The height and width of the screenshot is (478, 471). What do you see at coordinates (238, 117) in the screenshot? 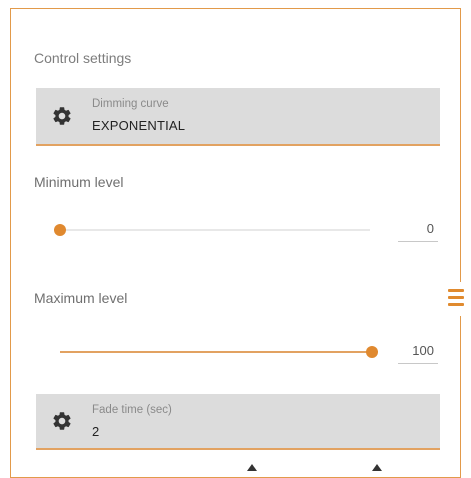
I see `dimming-curve-setting: Dimming curve EXPONENTIAL` at bounding box center [238, 117].